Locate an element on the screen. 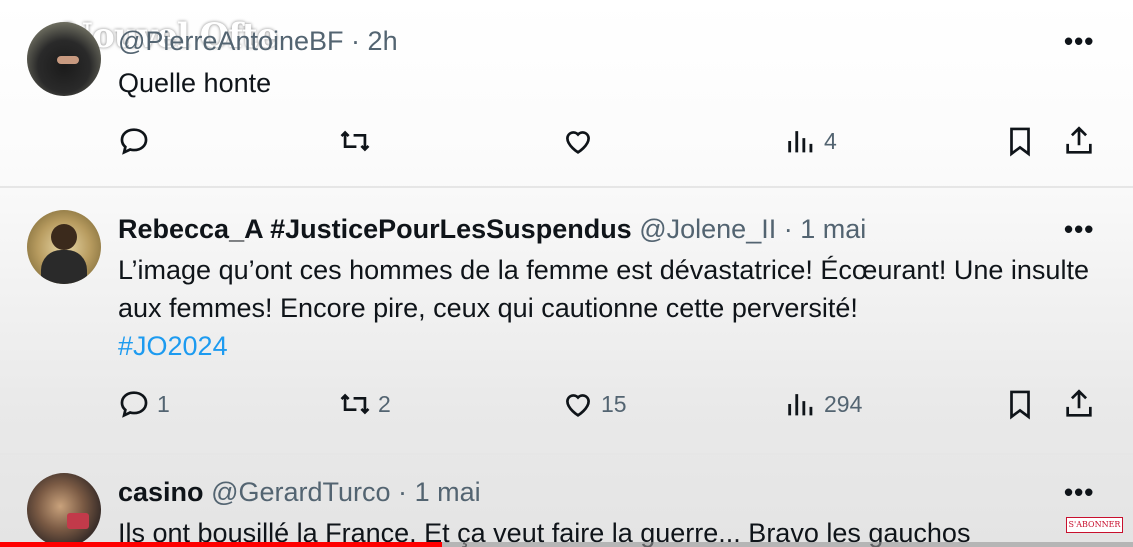 The height and width of the screenshot is (547, 1133). views-count: 4 is located at coordinates (830, 140).